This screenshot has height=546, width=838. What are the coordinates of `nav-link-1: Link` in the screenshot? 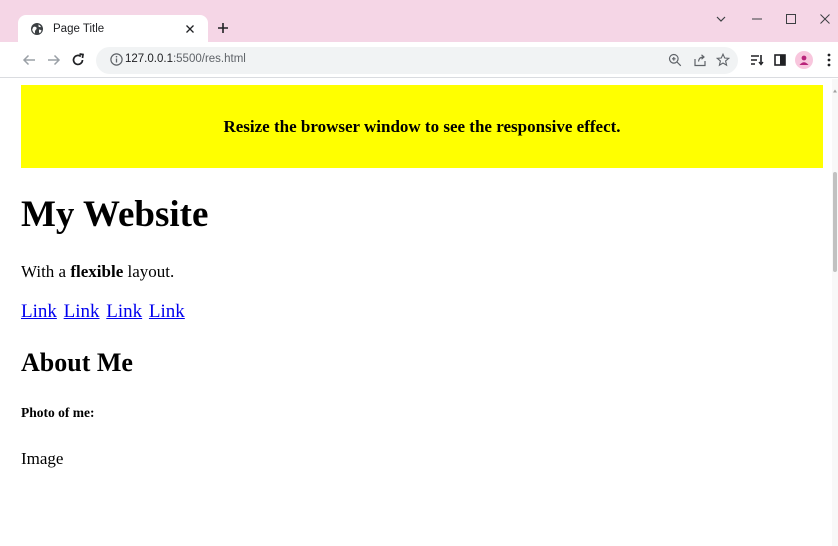 It's located at (39, 311).